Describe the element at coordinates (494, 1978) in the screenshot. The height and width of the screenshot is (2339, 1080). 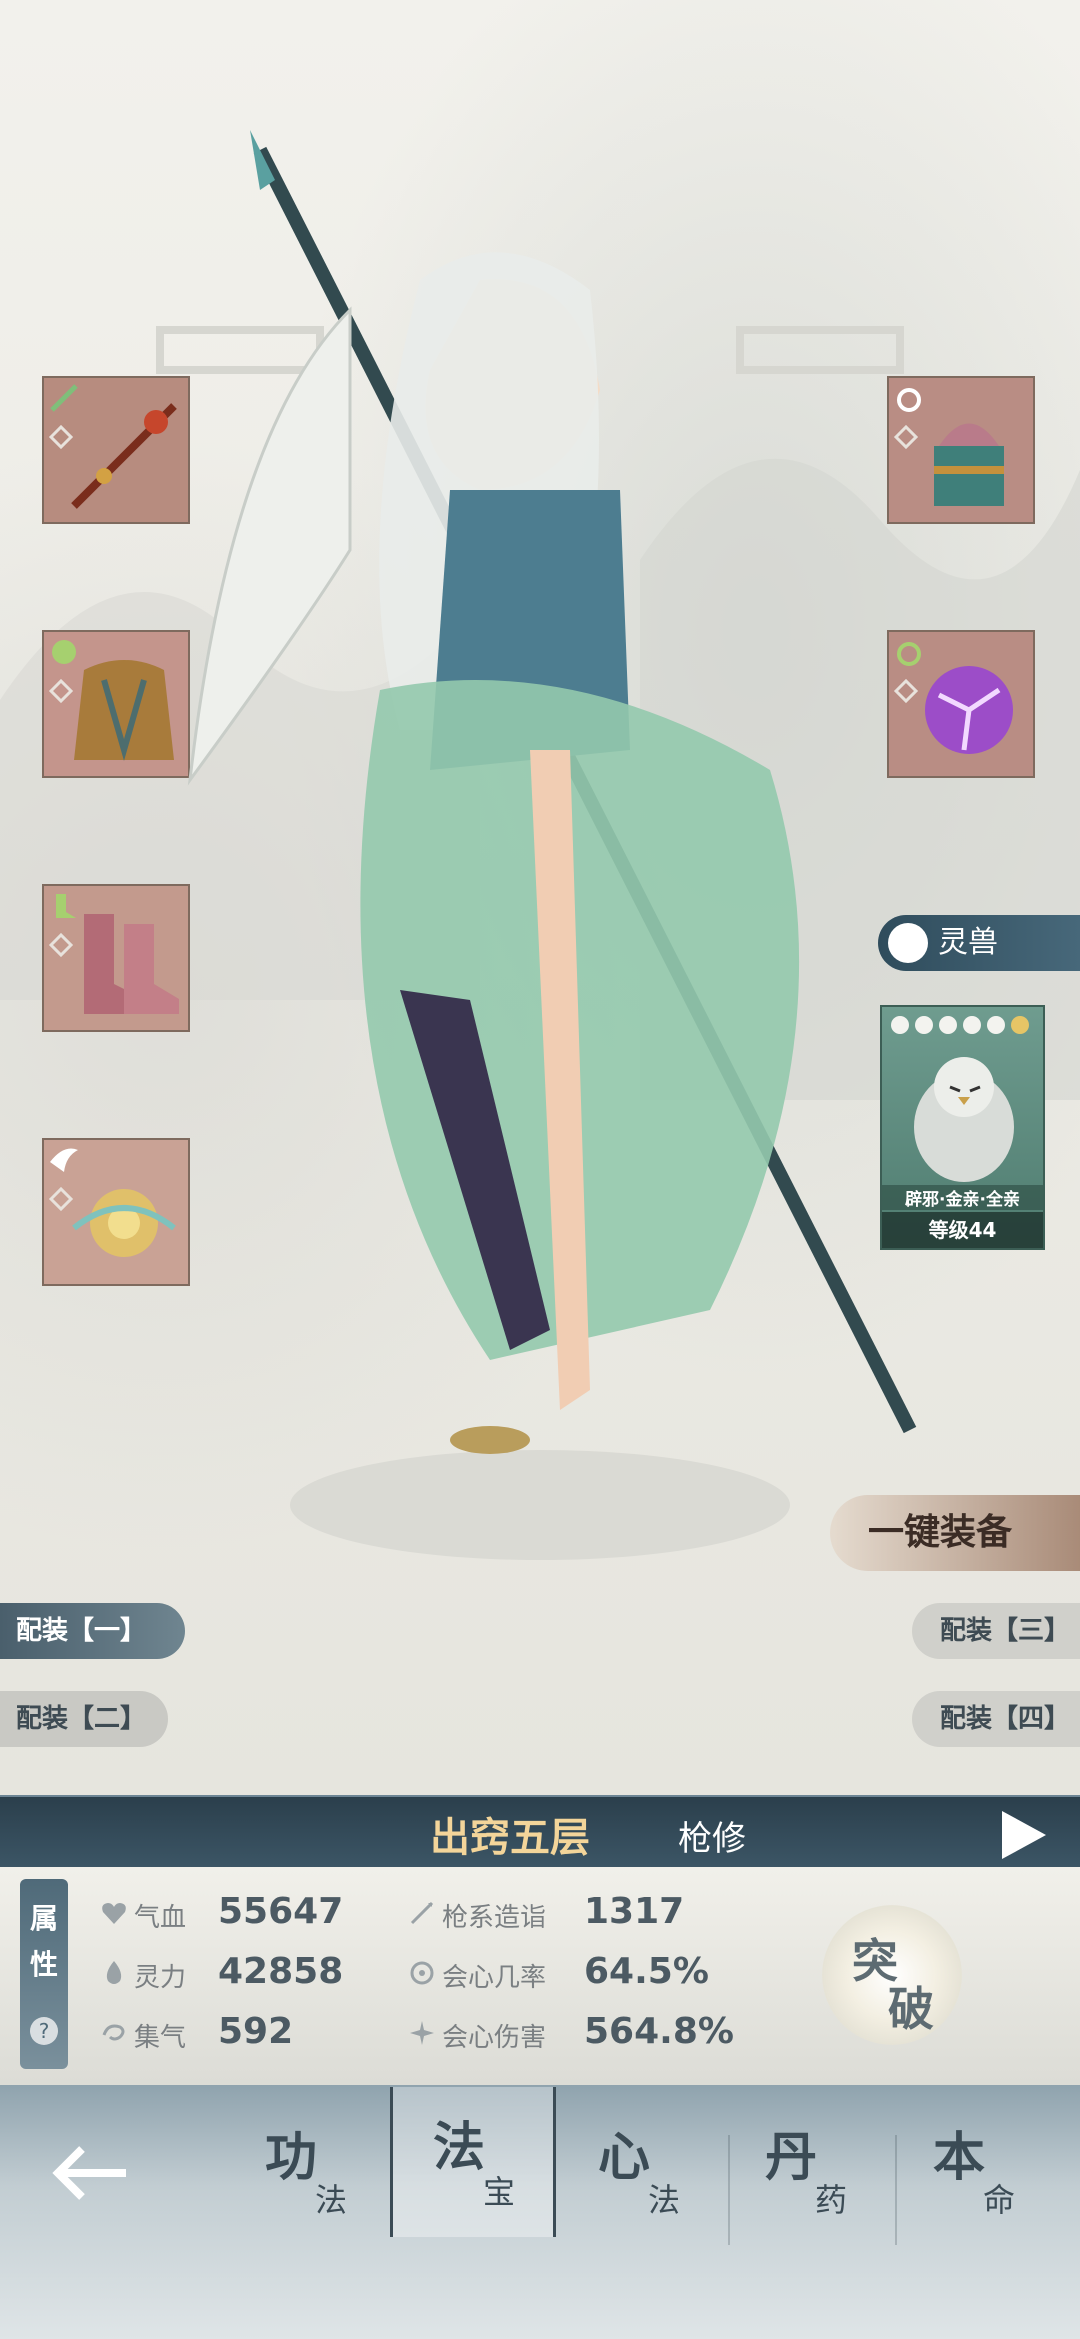
I see `stat-crit-rate-label: 会心几率` at that location.